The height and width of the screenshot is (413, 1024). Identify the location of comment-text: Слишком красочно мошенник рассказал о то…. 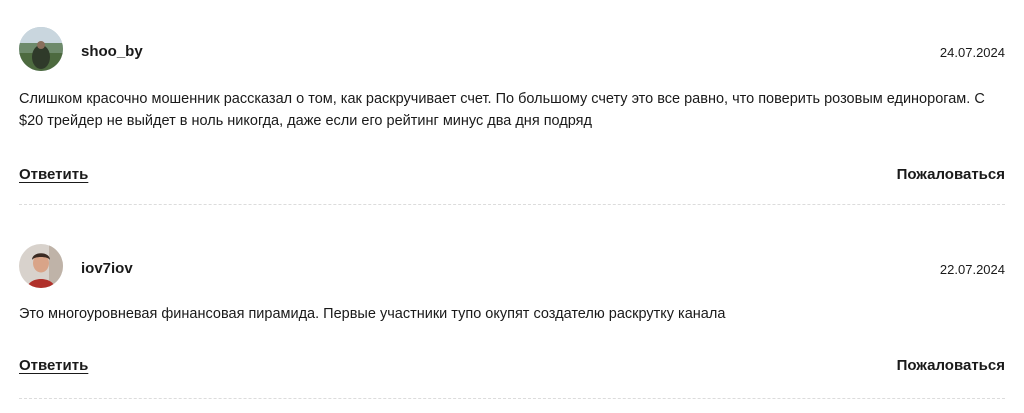
(502, 110).